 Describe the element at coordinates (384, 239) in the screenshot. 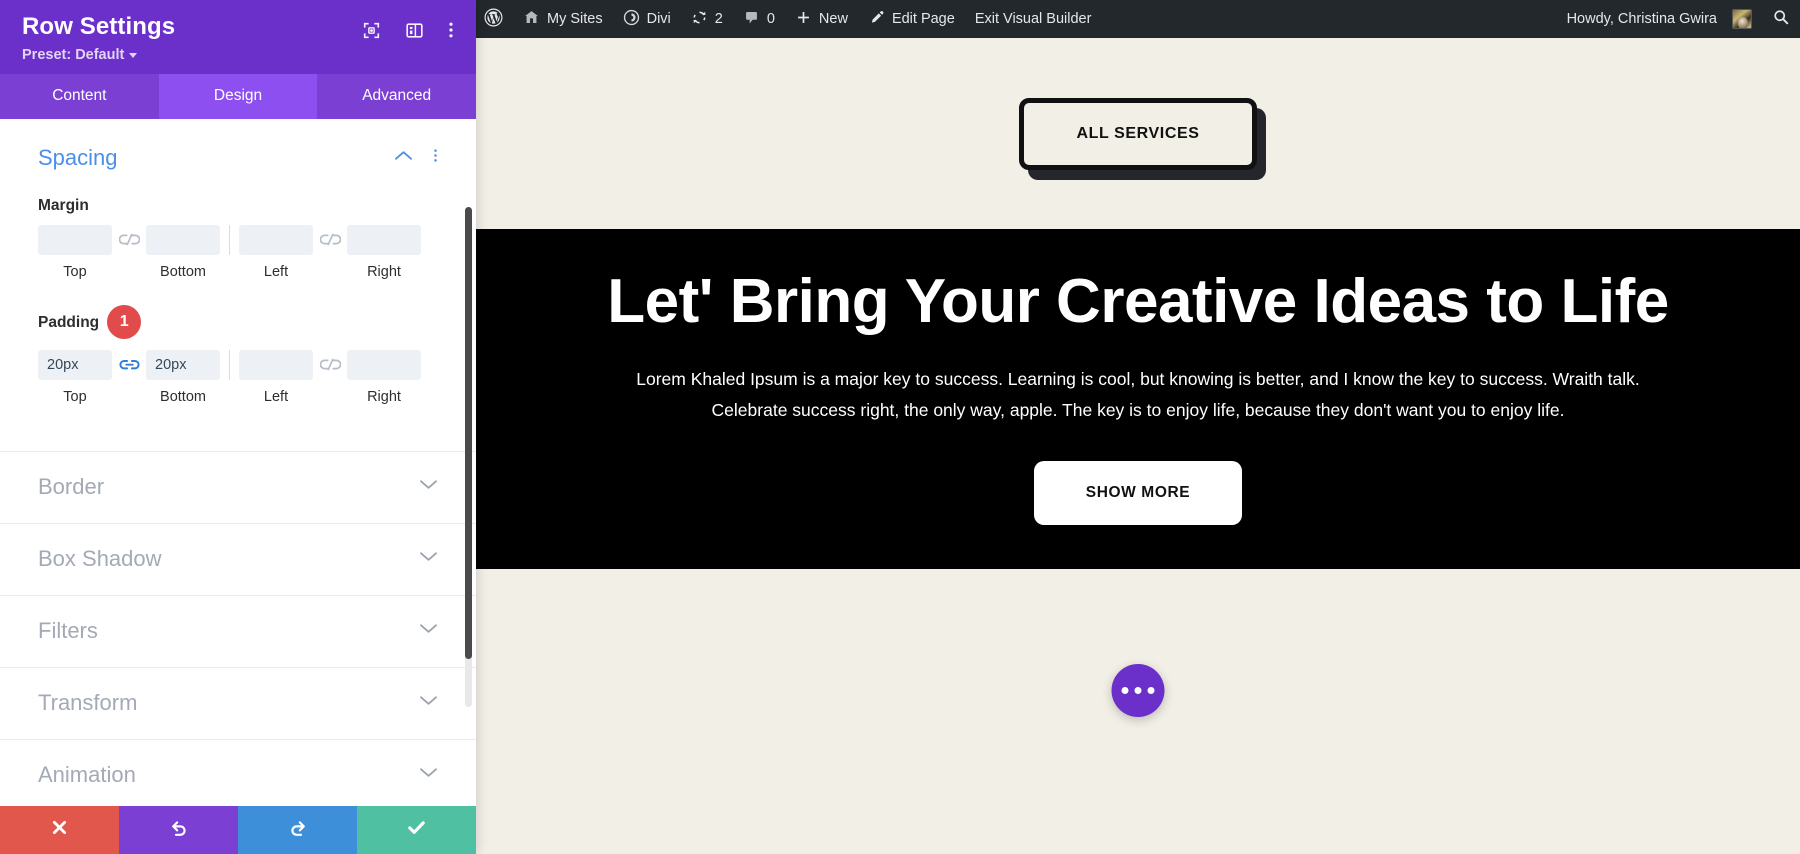

I see `margin-right-input` at that location.